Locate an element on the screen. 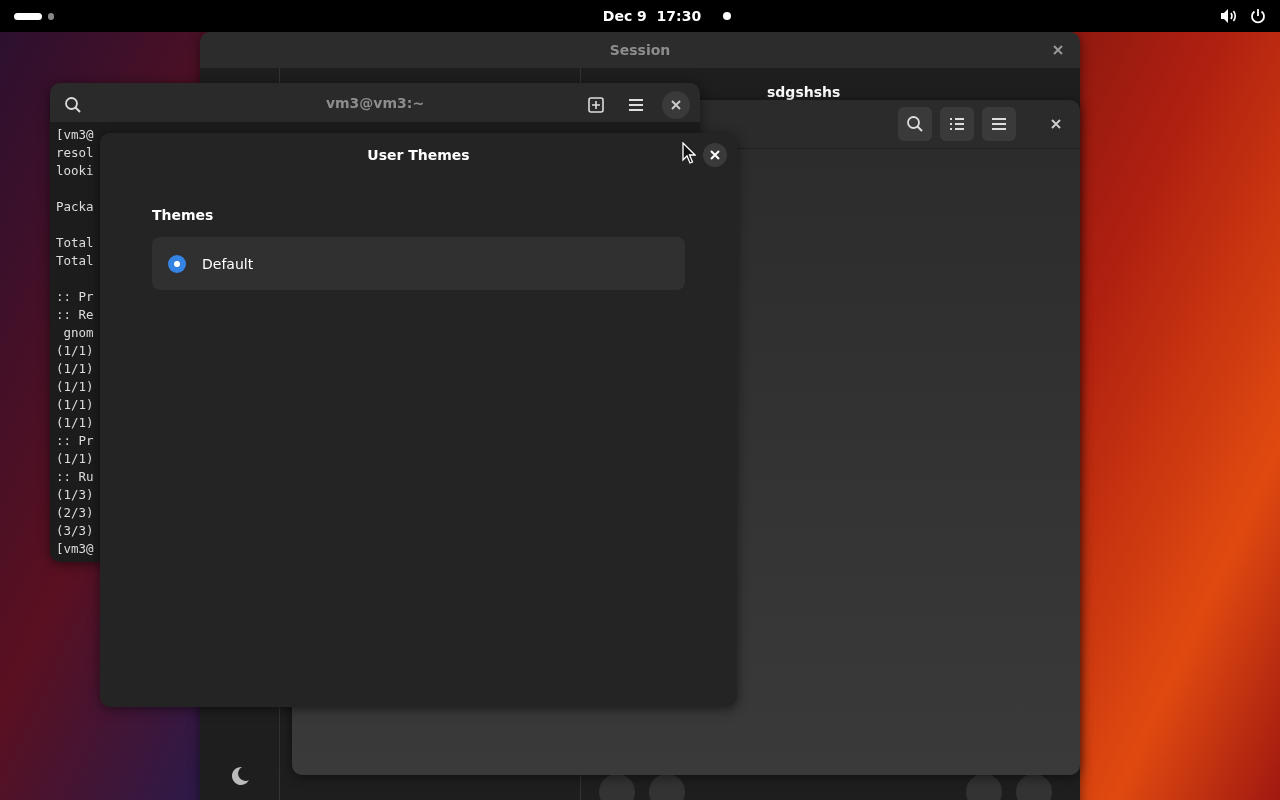 The height and width of the screenshot is (800, 1280). search-button is located at coordinates (915, 124).